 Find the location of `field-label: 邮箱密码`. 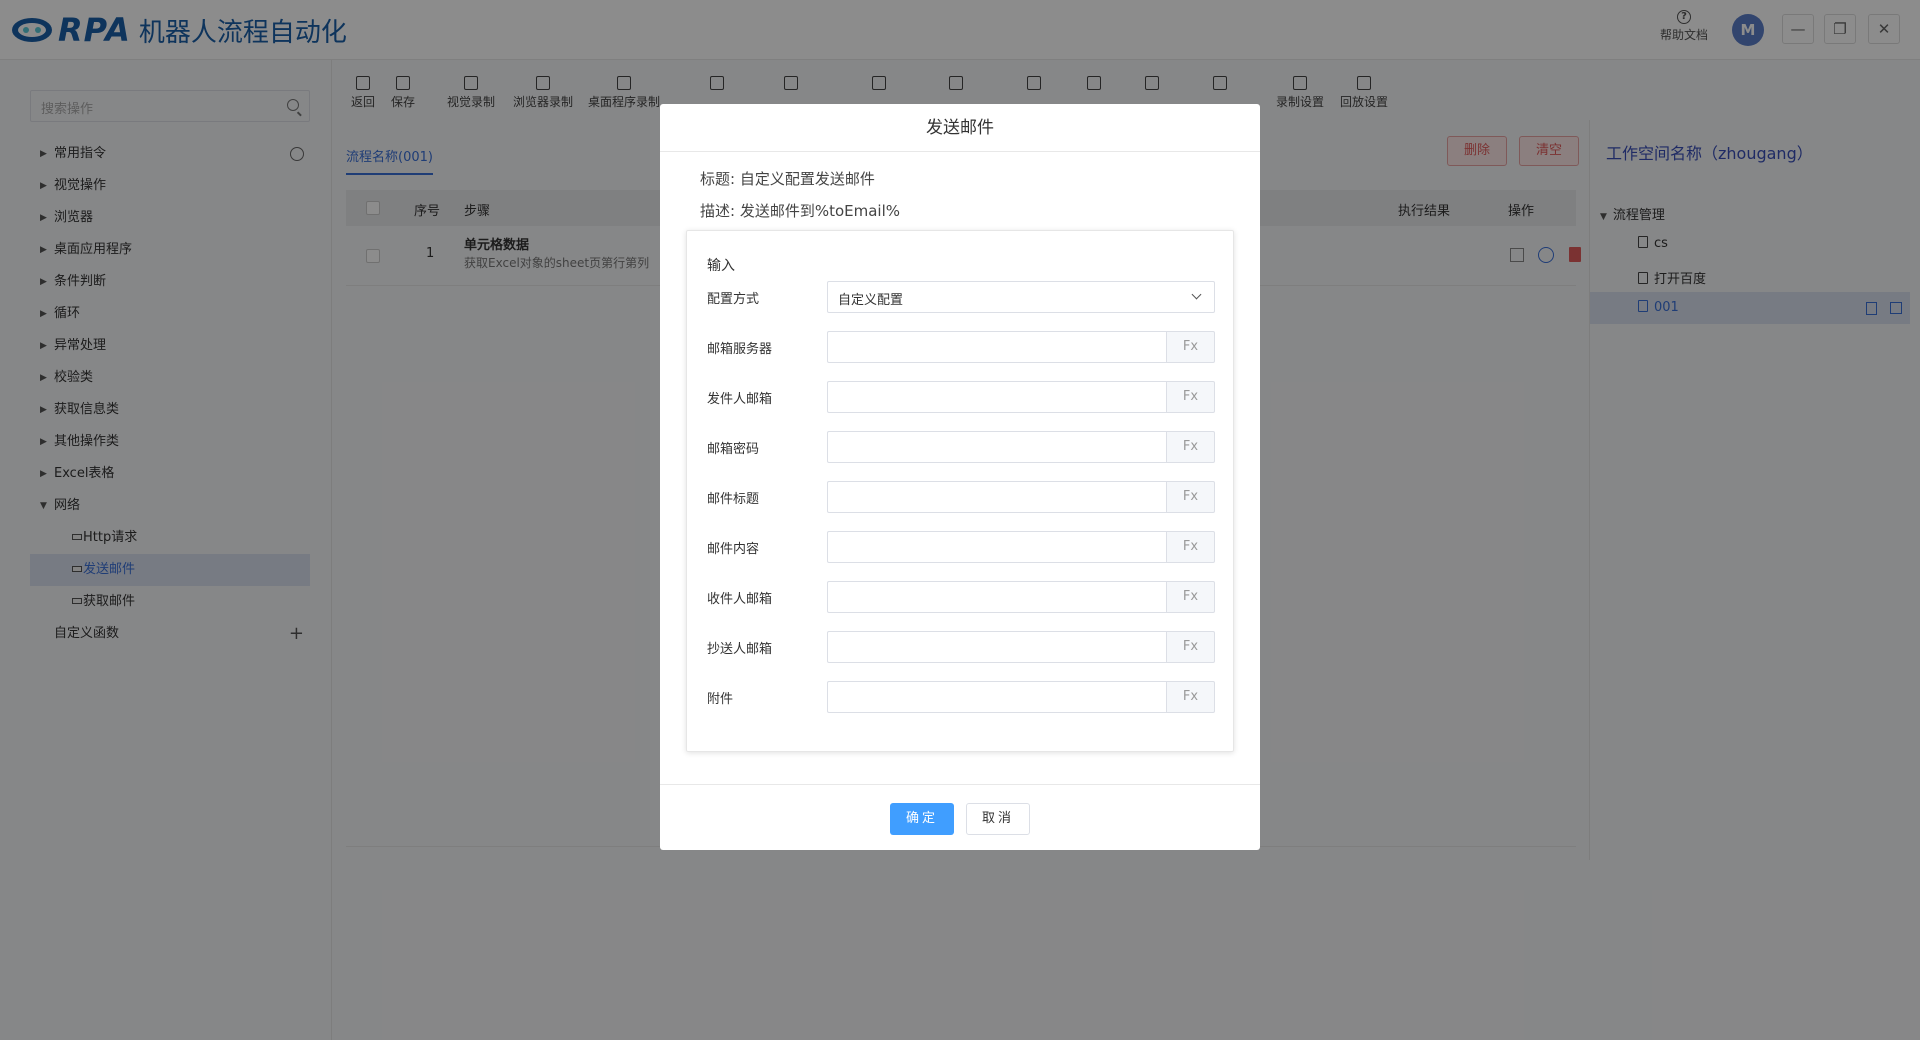

field-label: 邮箱密码 is located at coordinates (733, 449).